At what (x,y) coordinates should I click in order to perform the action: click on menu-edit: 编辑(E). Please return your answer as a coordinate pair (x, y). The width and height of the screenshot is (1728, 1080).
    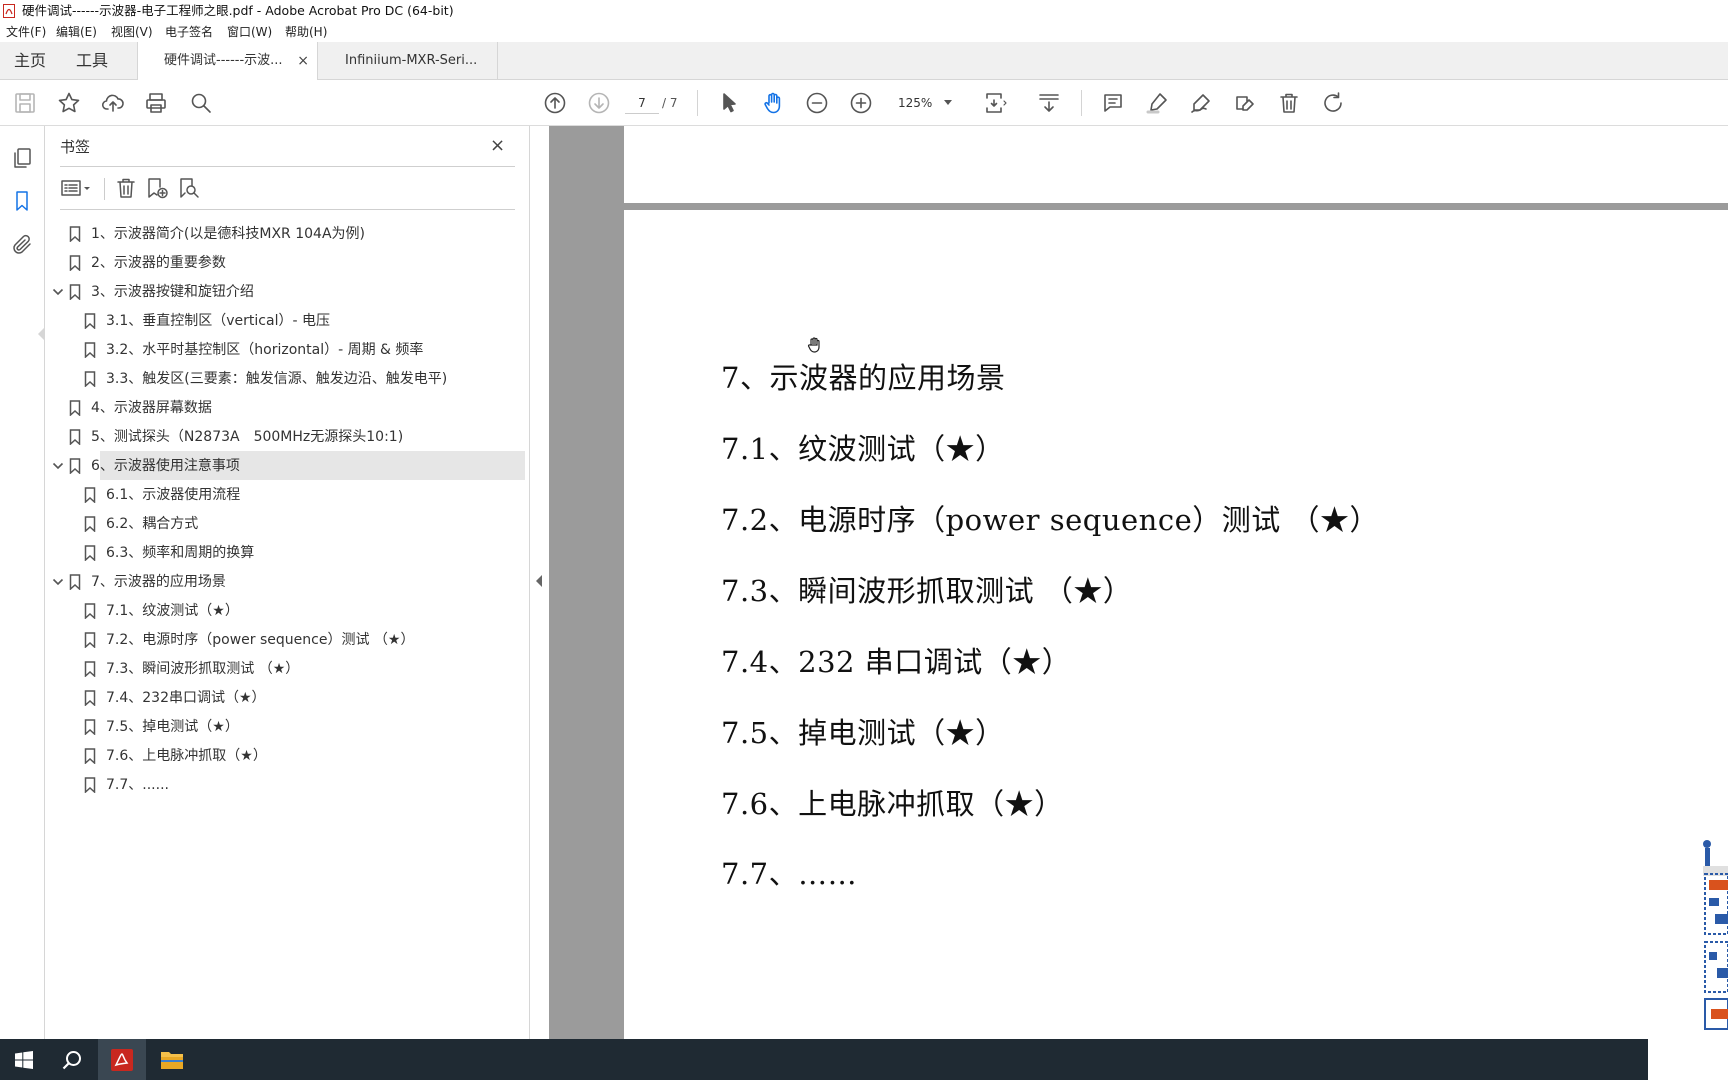
    Looking at the image, I should click on (76, 32).